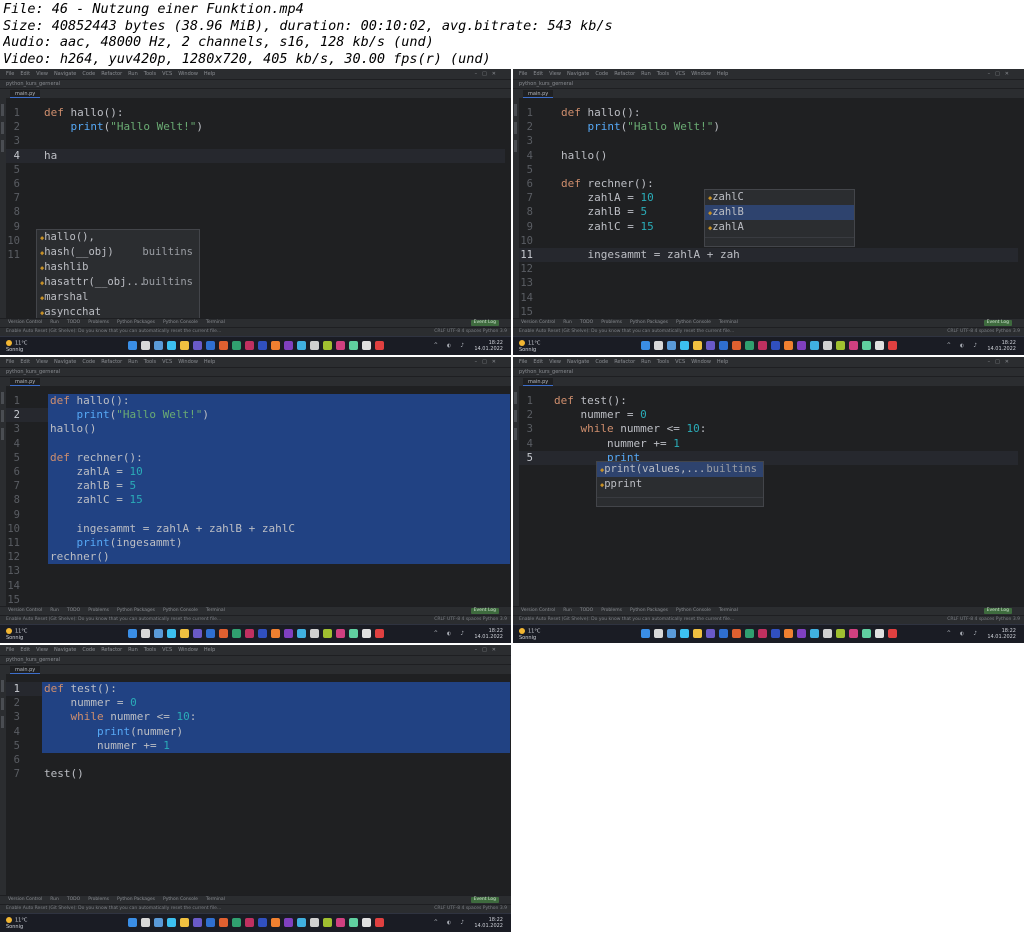 Image resolution: width=1024 pixels, height=932 pixels. Describe the element at coordinates (779, 197) in the screenshot. I see `autocomplete-item: ◆zahlC` at that location.